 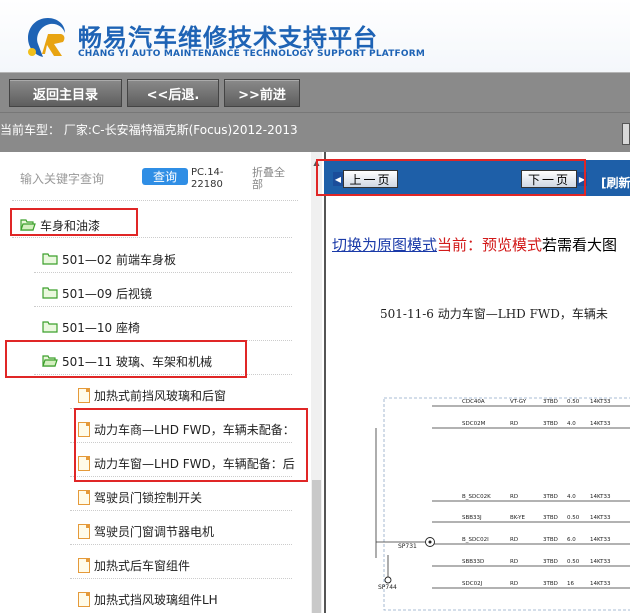 I want to click on refresh-button: [刷新, so click(x=615, y=182).